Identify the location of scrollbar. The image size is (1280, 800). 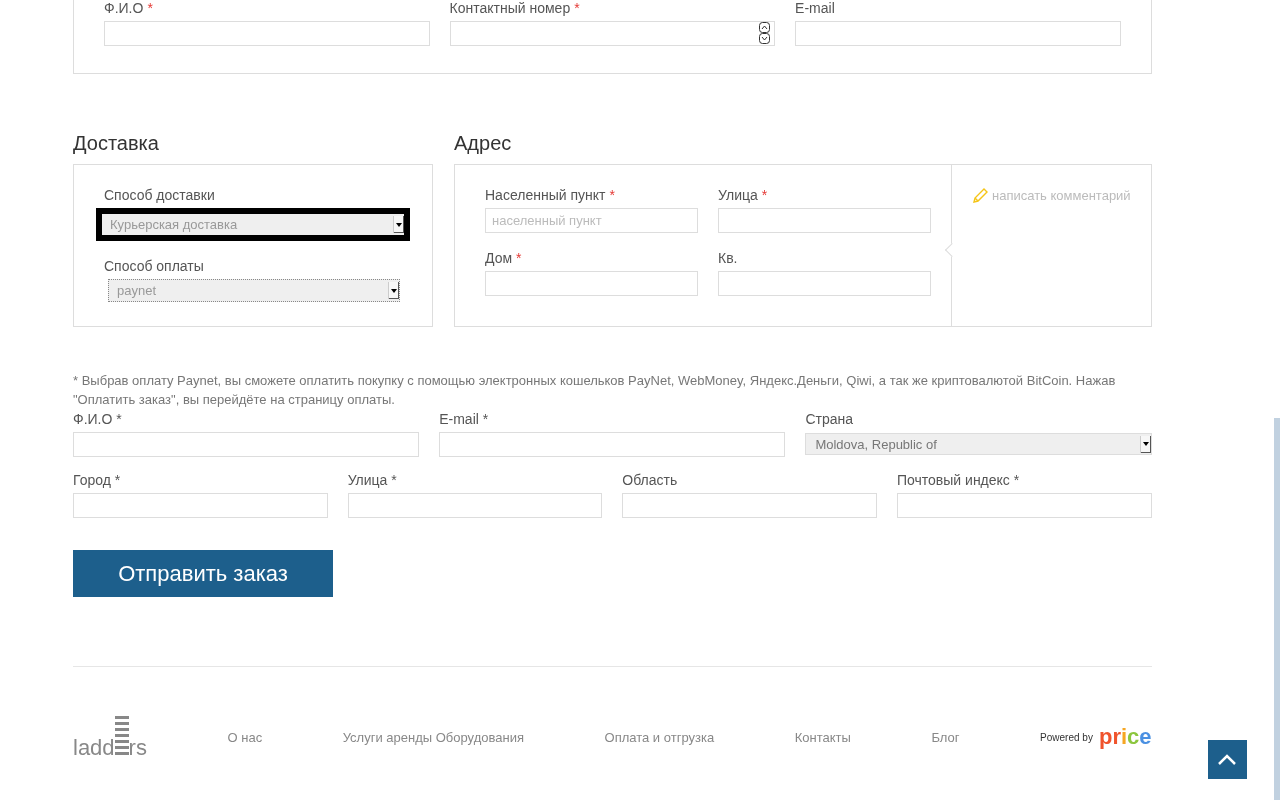
(1276, 609).